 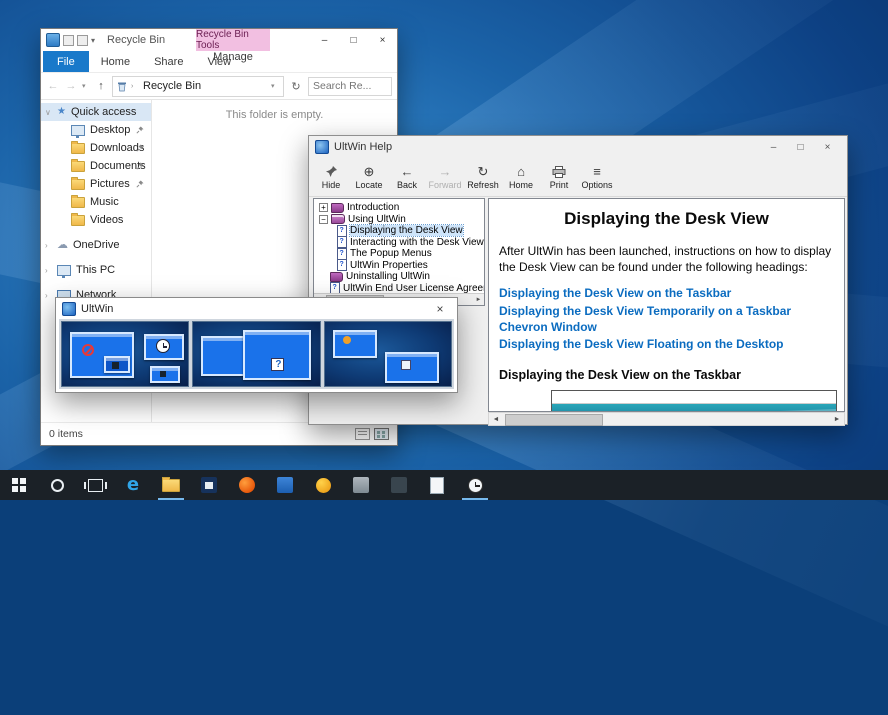 I want to click on tab-home: Home, so click(x=115, y=61).